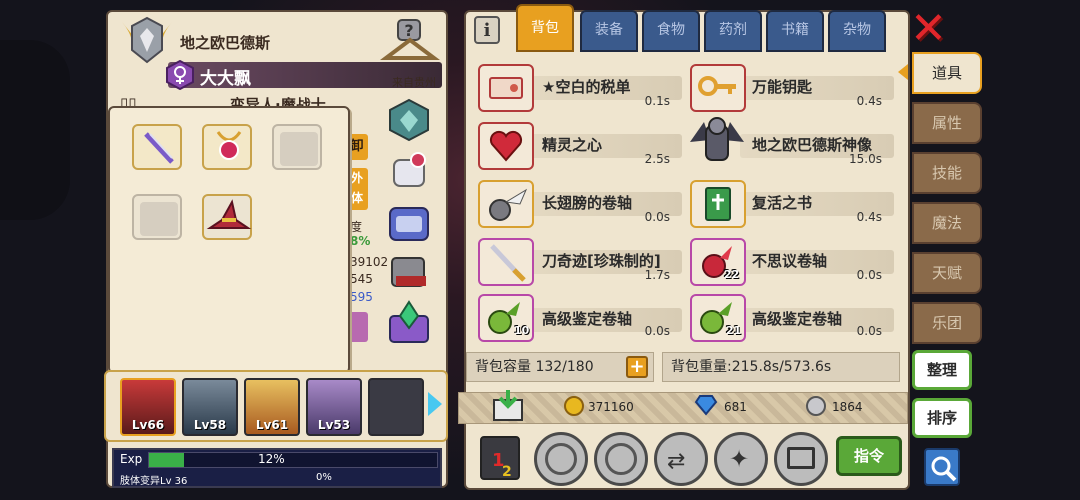 The height and width of the screenshot is (500, 1080). Describe the element at coordinates (928, 29) in the screenshot. I see `close-icon: ✕` at that location.